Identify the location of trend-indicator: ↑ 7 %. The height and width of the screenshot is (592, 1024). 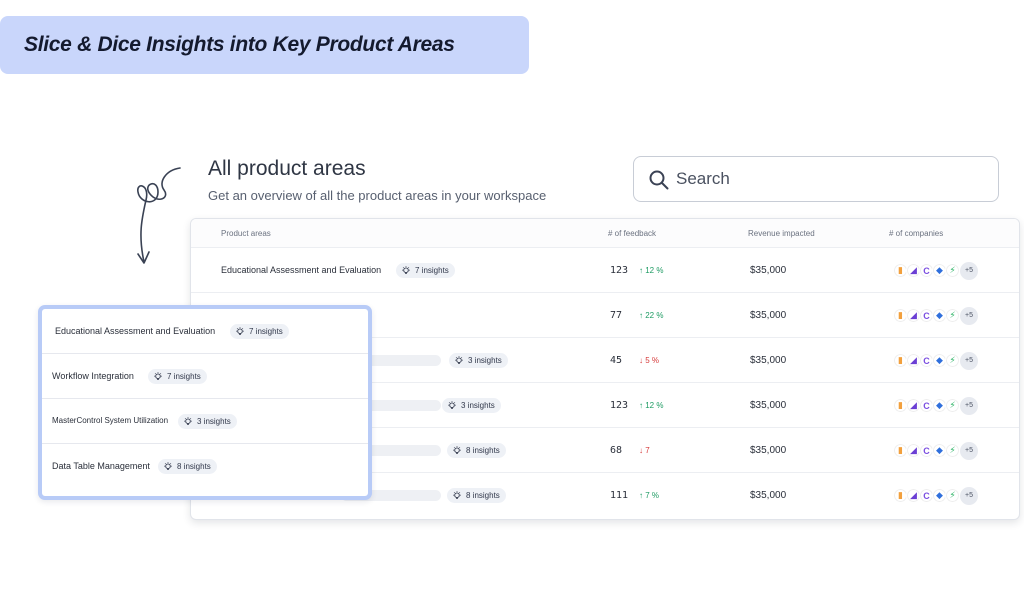
(649, 495).